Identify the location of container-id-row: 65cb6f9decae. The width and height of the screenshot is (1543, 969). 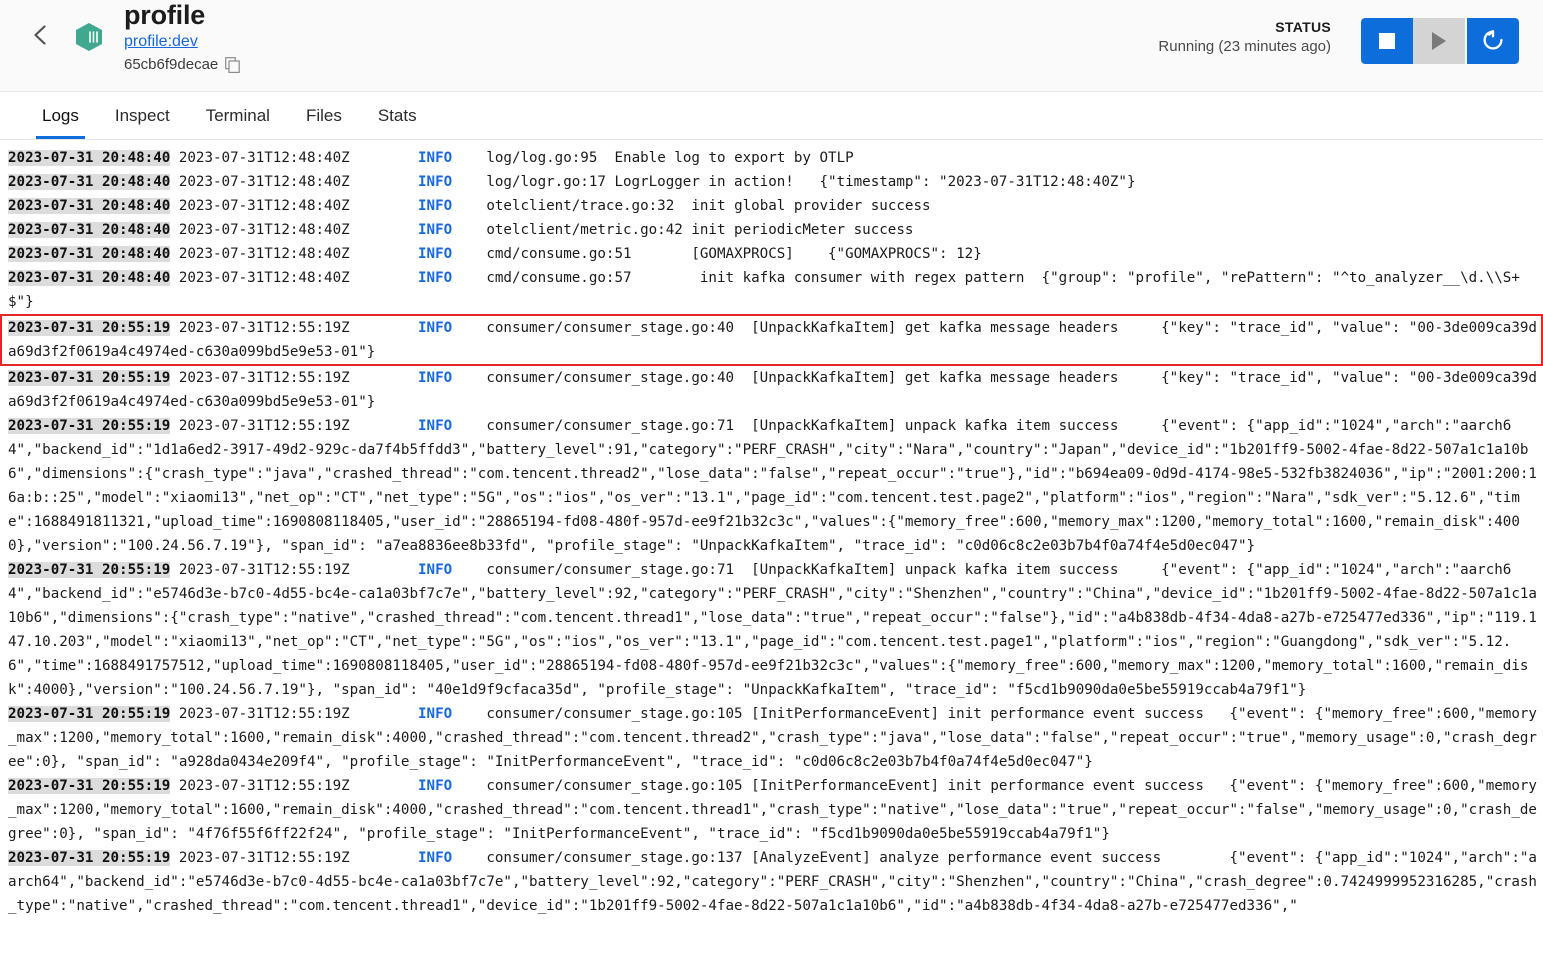
(641, 65).